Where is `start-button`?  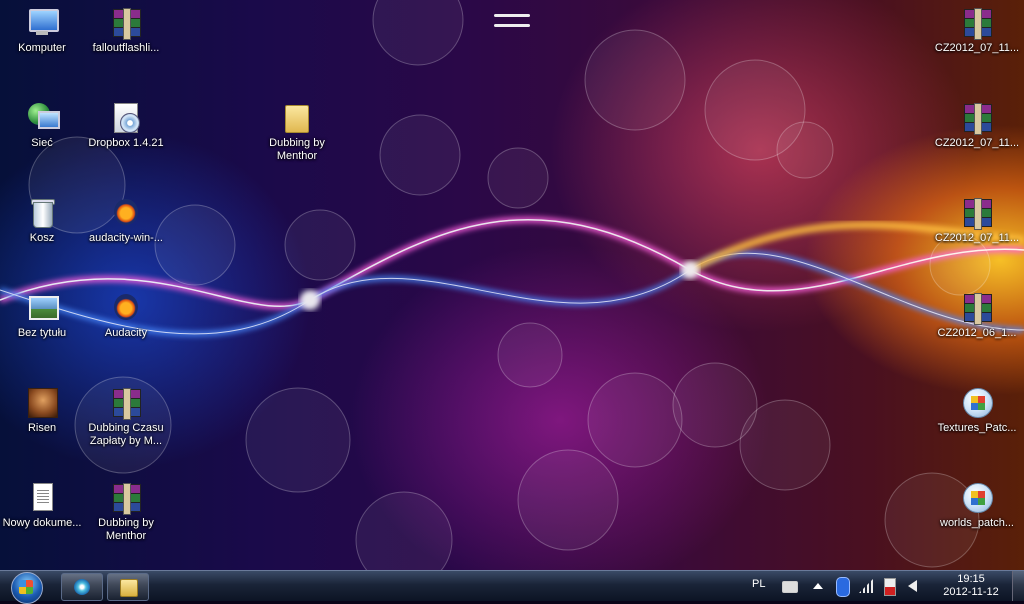
start-button is located at coordinates (26, 588).